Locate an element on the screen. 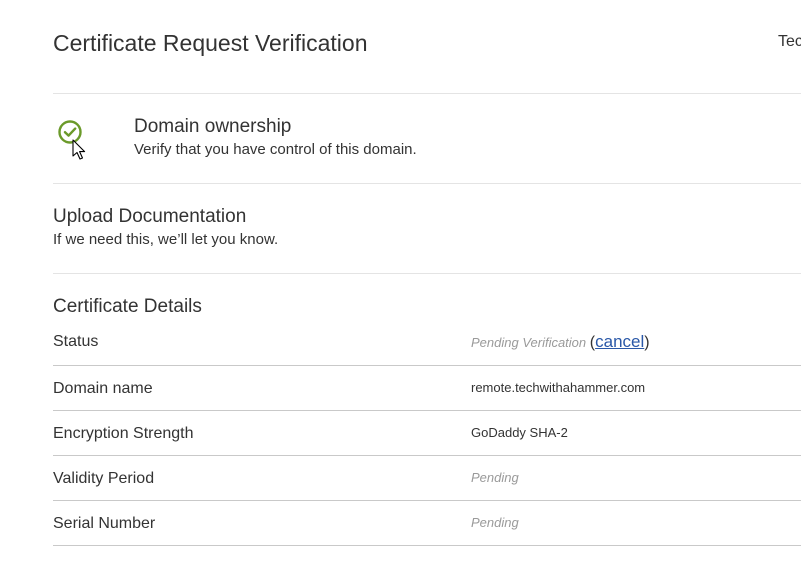 This screenshot has width=801, height=573. detail-label: Serial Number is located at coordinates (104, 523).